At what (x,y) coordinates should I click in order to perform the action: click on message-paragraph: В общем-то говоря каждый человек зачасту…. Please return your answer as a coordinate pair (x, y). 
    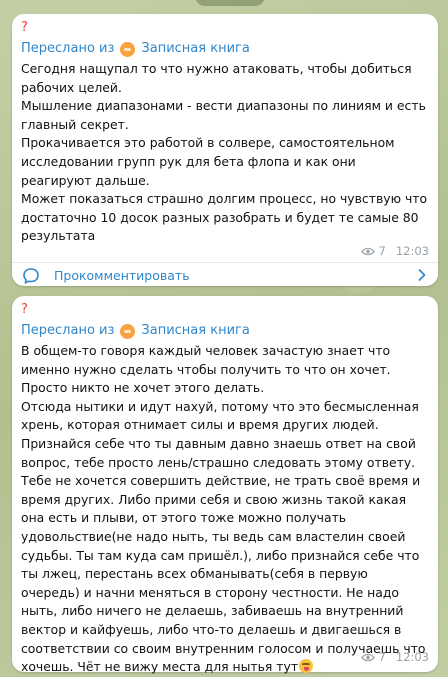
    Looking at the image, I should click on (206, 369).